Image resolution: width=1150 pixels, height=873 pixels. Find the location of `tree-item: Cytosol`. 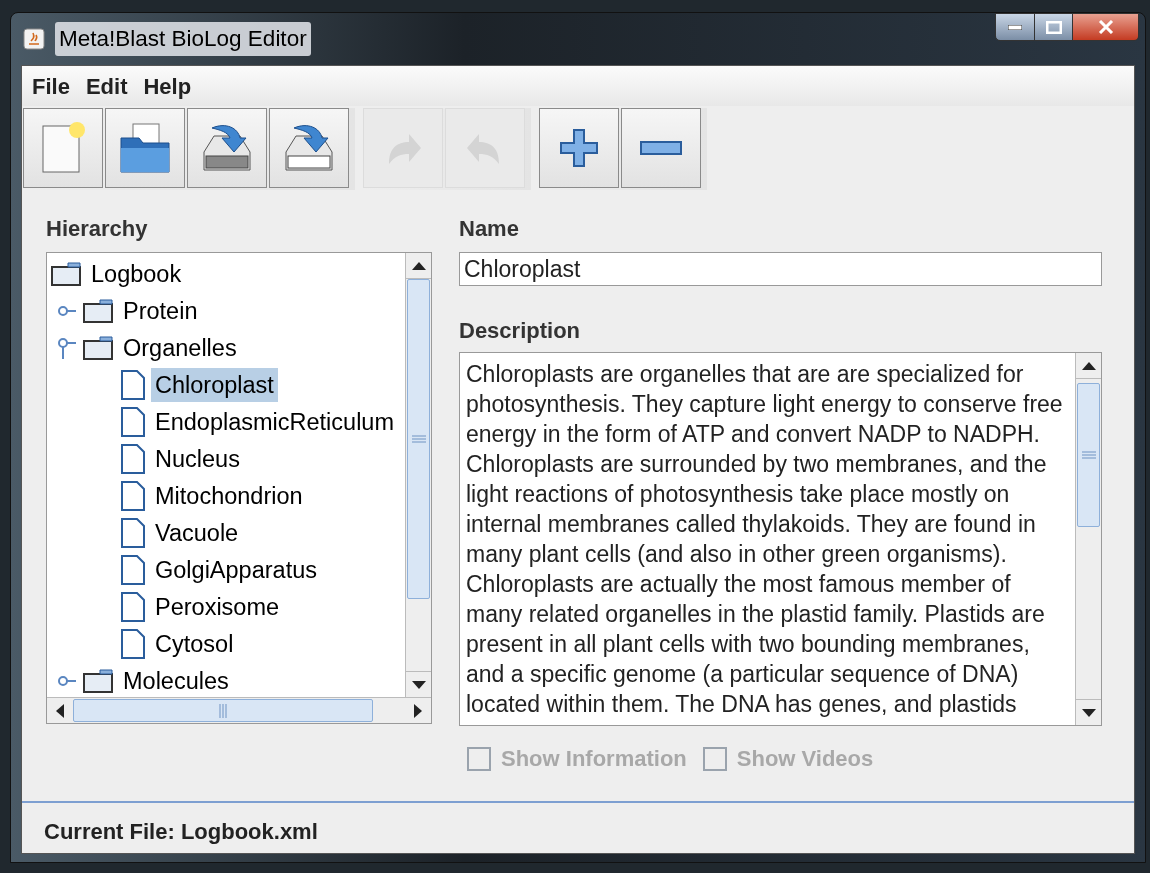

tree-item: Cytosol is located at coordinates (194, 643).